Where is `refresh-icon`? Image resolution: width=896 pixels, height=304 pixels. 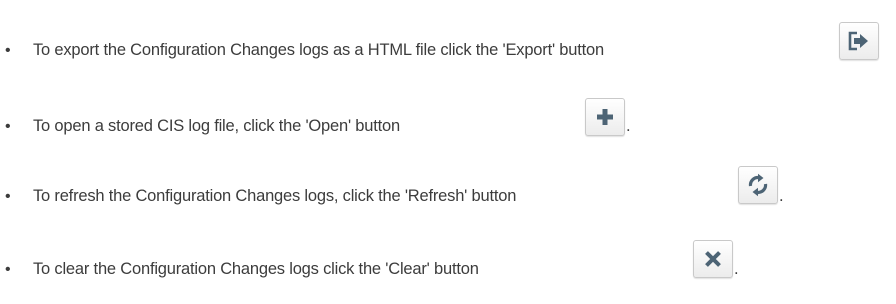
refresh-icon is located at coordinates (758, 185).